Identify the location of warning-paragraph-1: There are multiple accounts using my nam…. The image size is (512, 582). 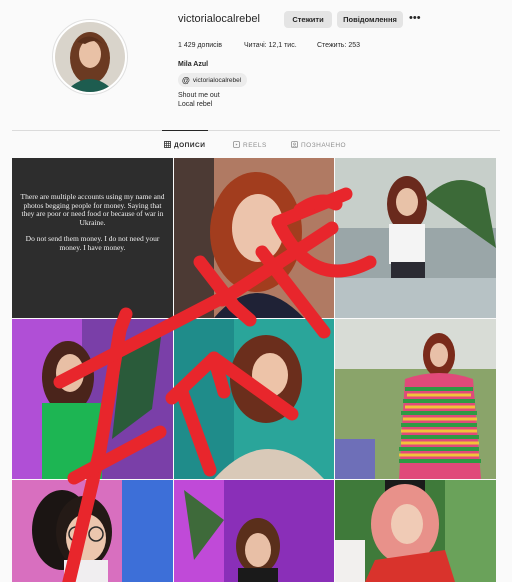
(92, 209).